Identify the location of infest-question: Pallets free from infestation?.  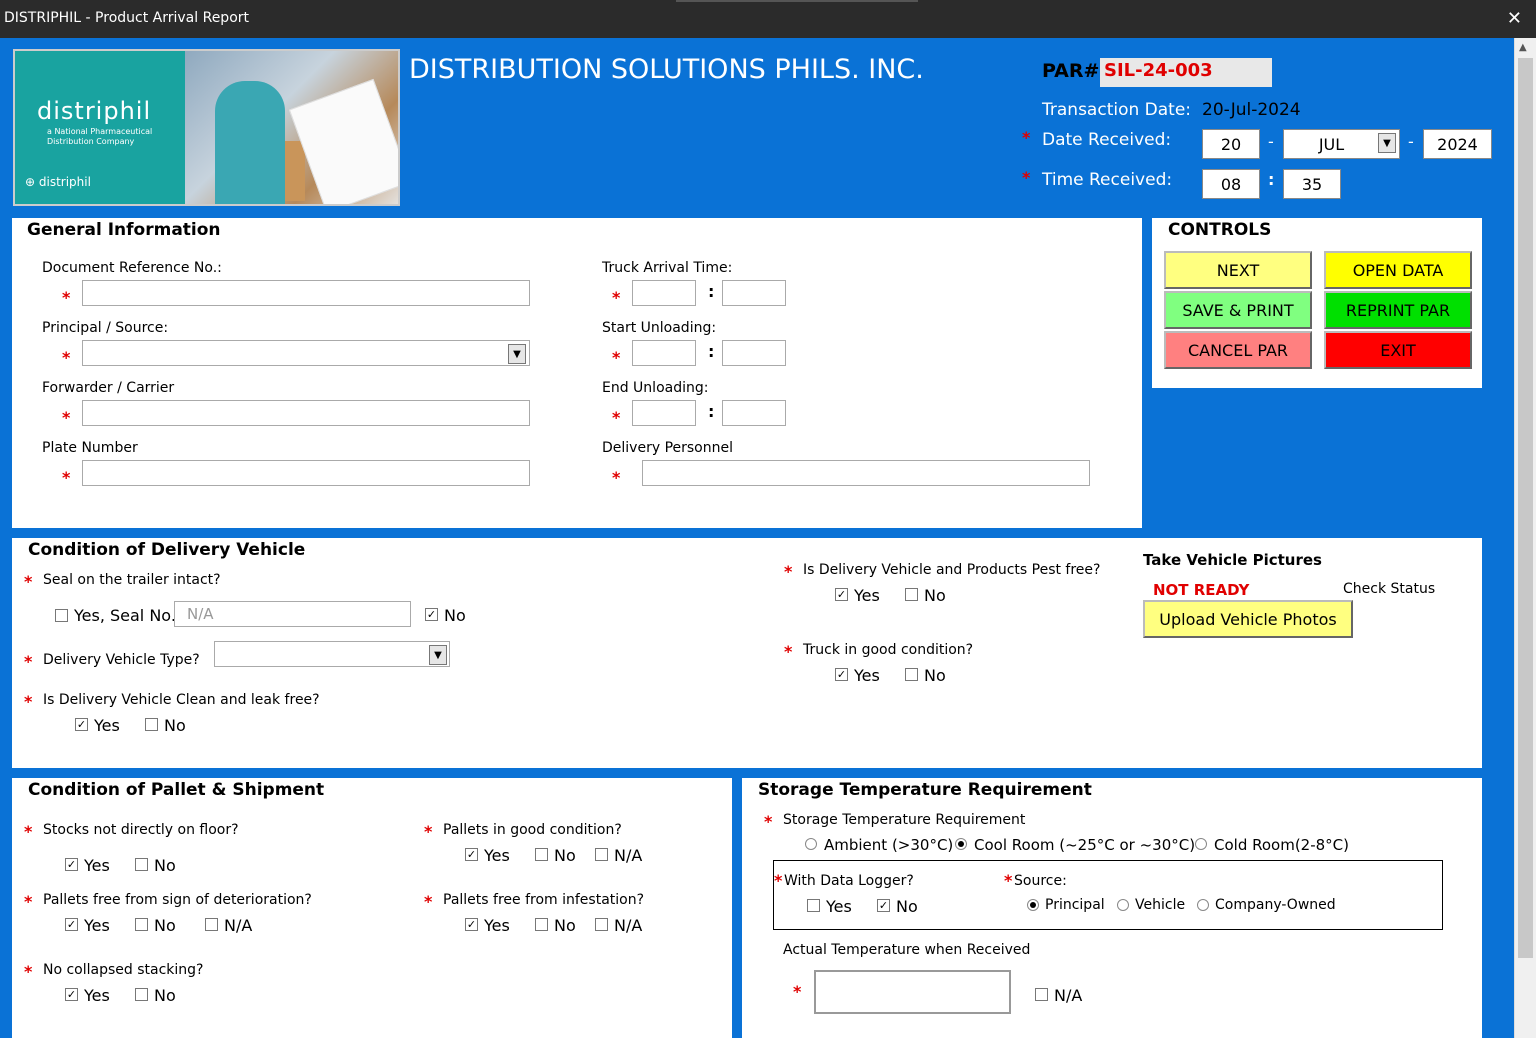
(544, 900).